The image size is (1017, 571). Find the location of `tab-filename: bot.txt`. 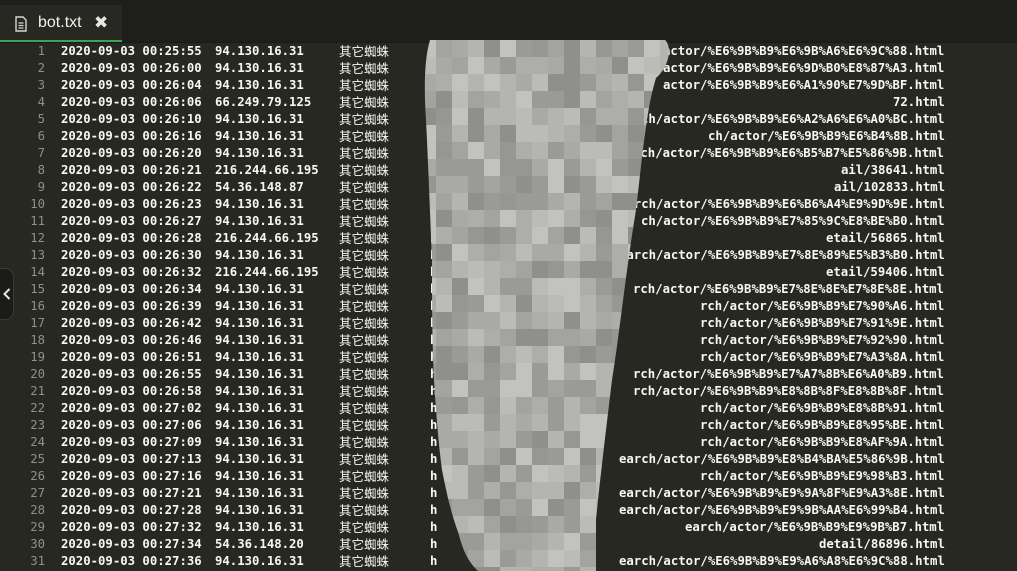

tab-filename: bot.txt is located at coordinates (60, 22).